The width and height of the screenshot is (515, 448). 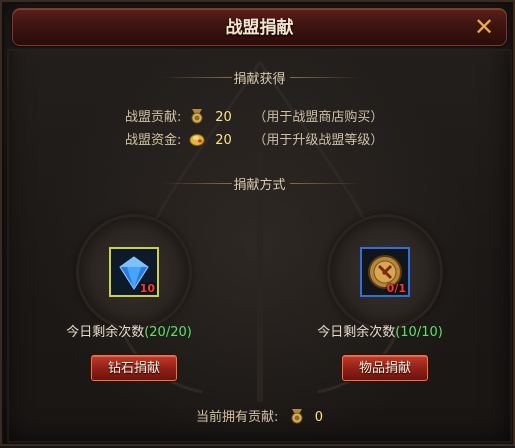 I want to click on current-contribution: 当前拥有贡献: 0, so click(x=258, y=418).